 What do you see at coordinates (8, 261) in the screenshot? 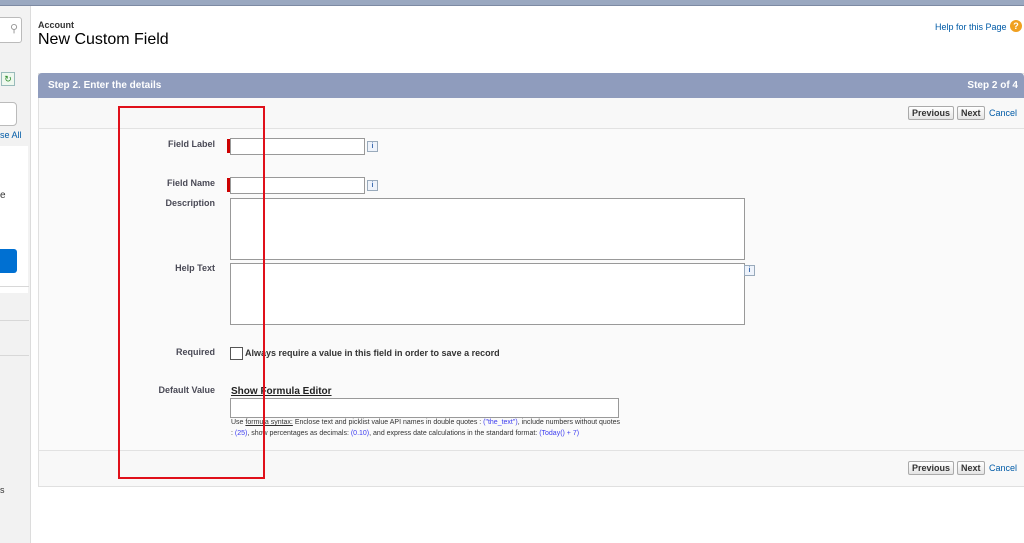
I see `sidebar-button` at bounding box center [8, 261].